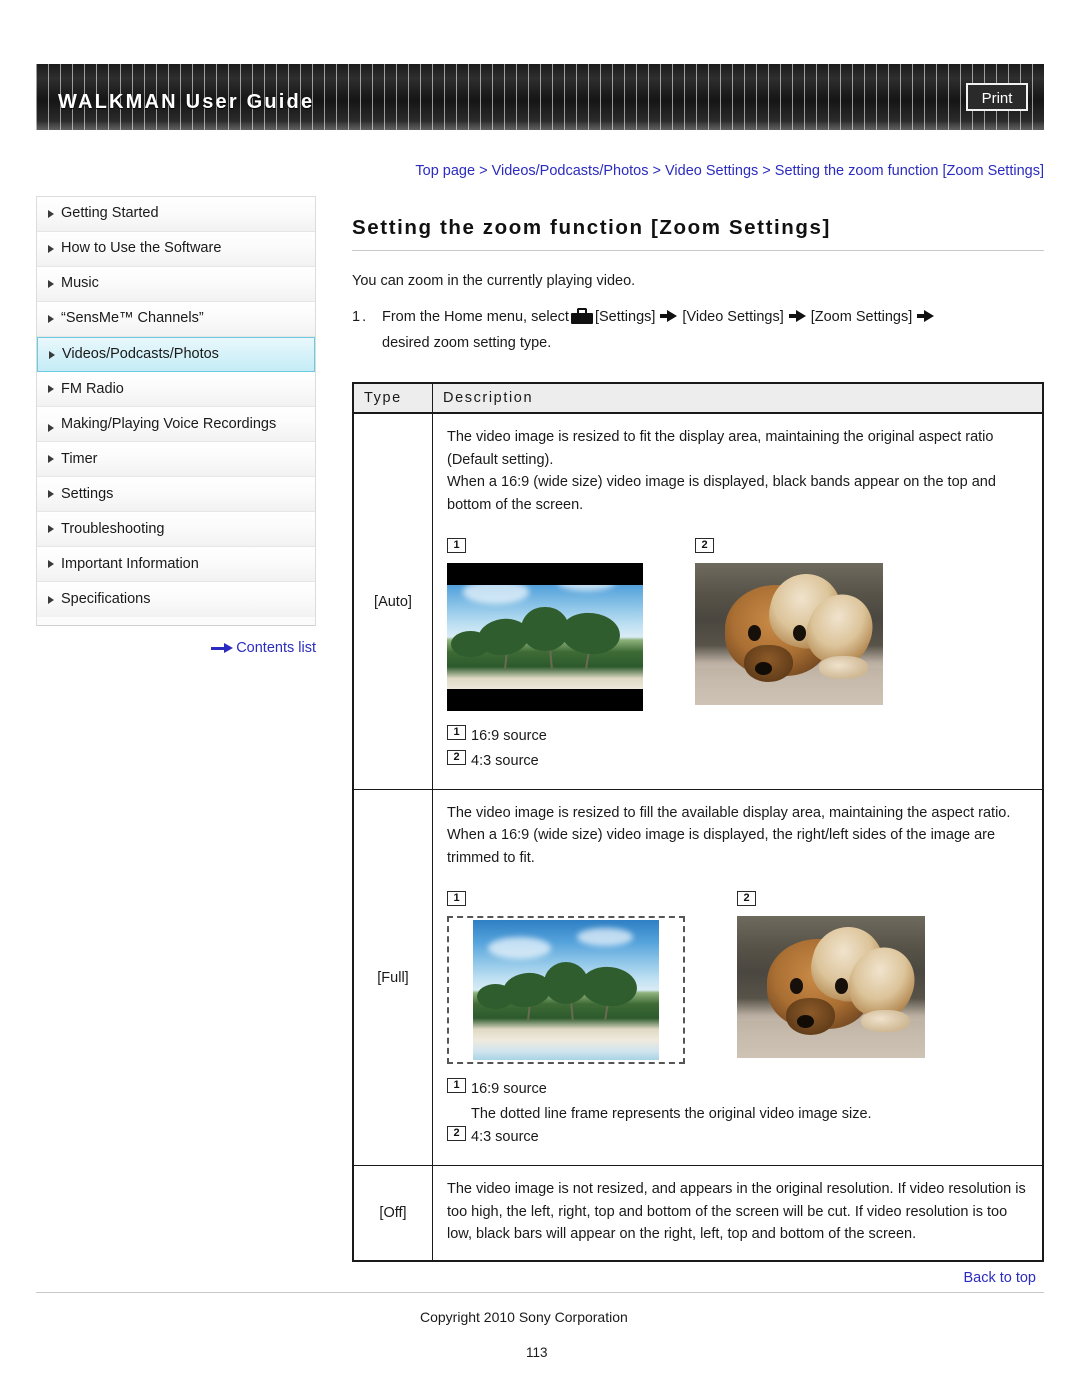 This screenshot has width=1080, height=1397. I want to click on step-text-after: desired zoom setting type., so click(467, 342).